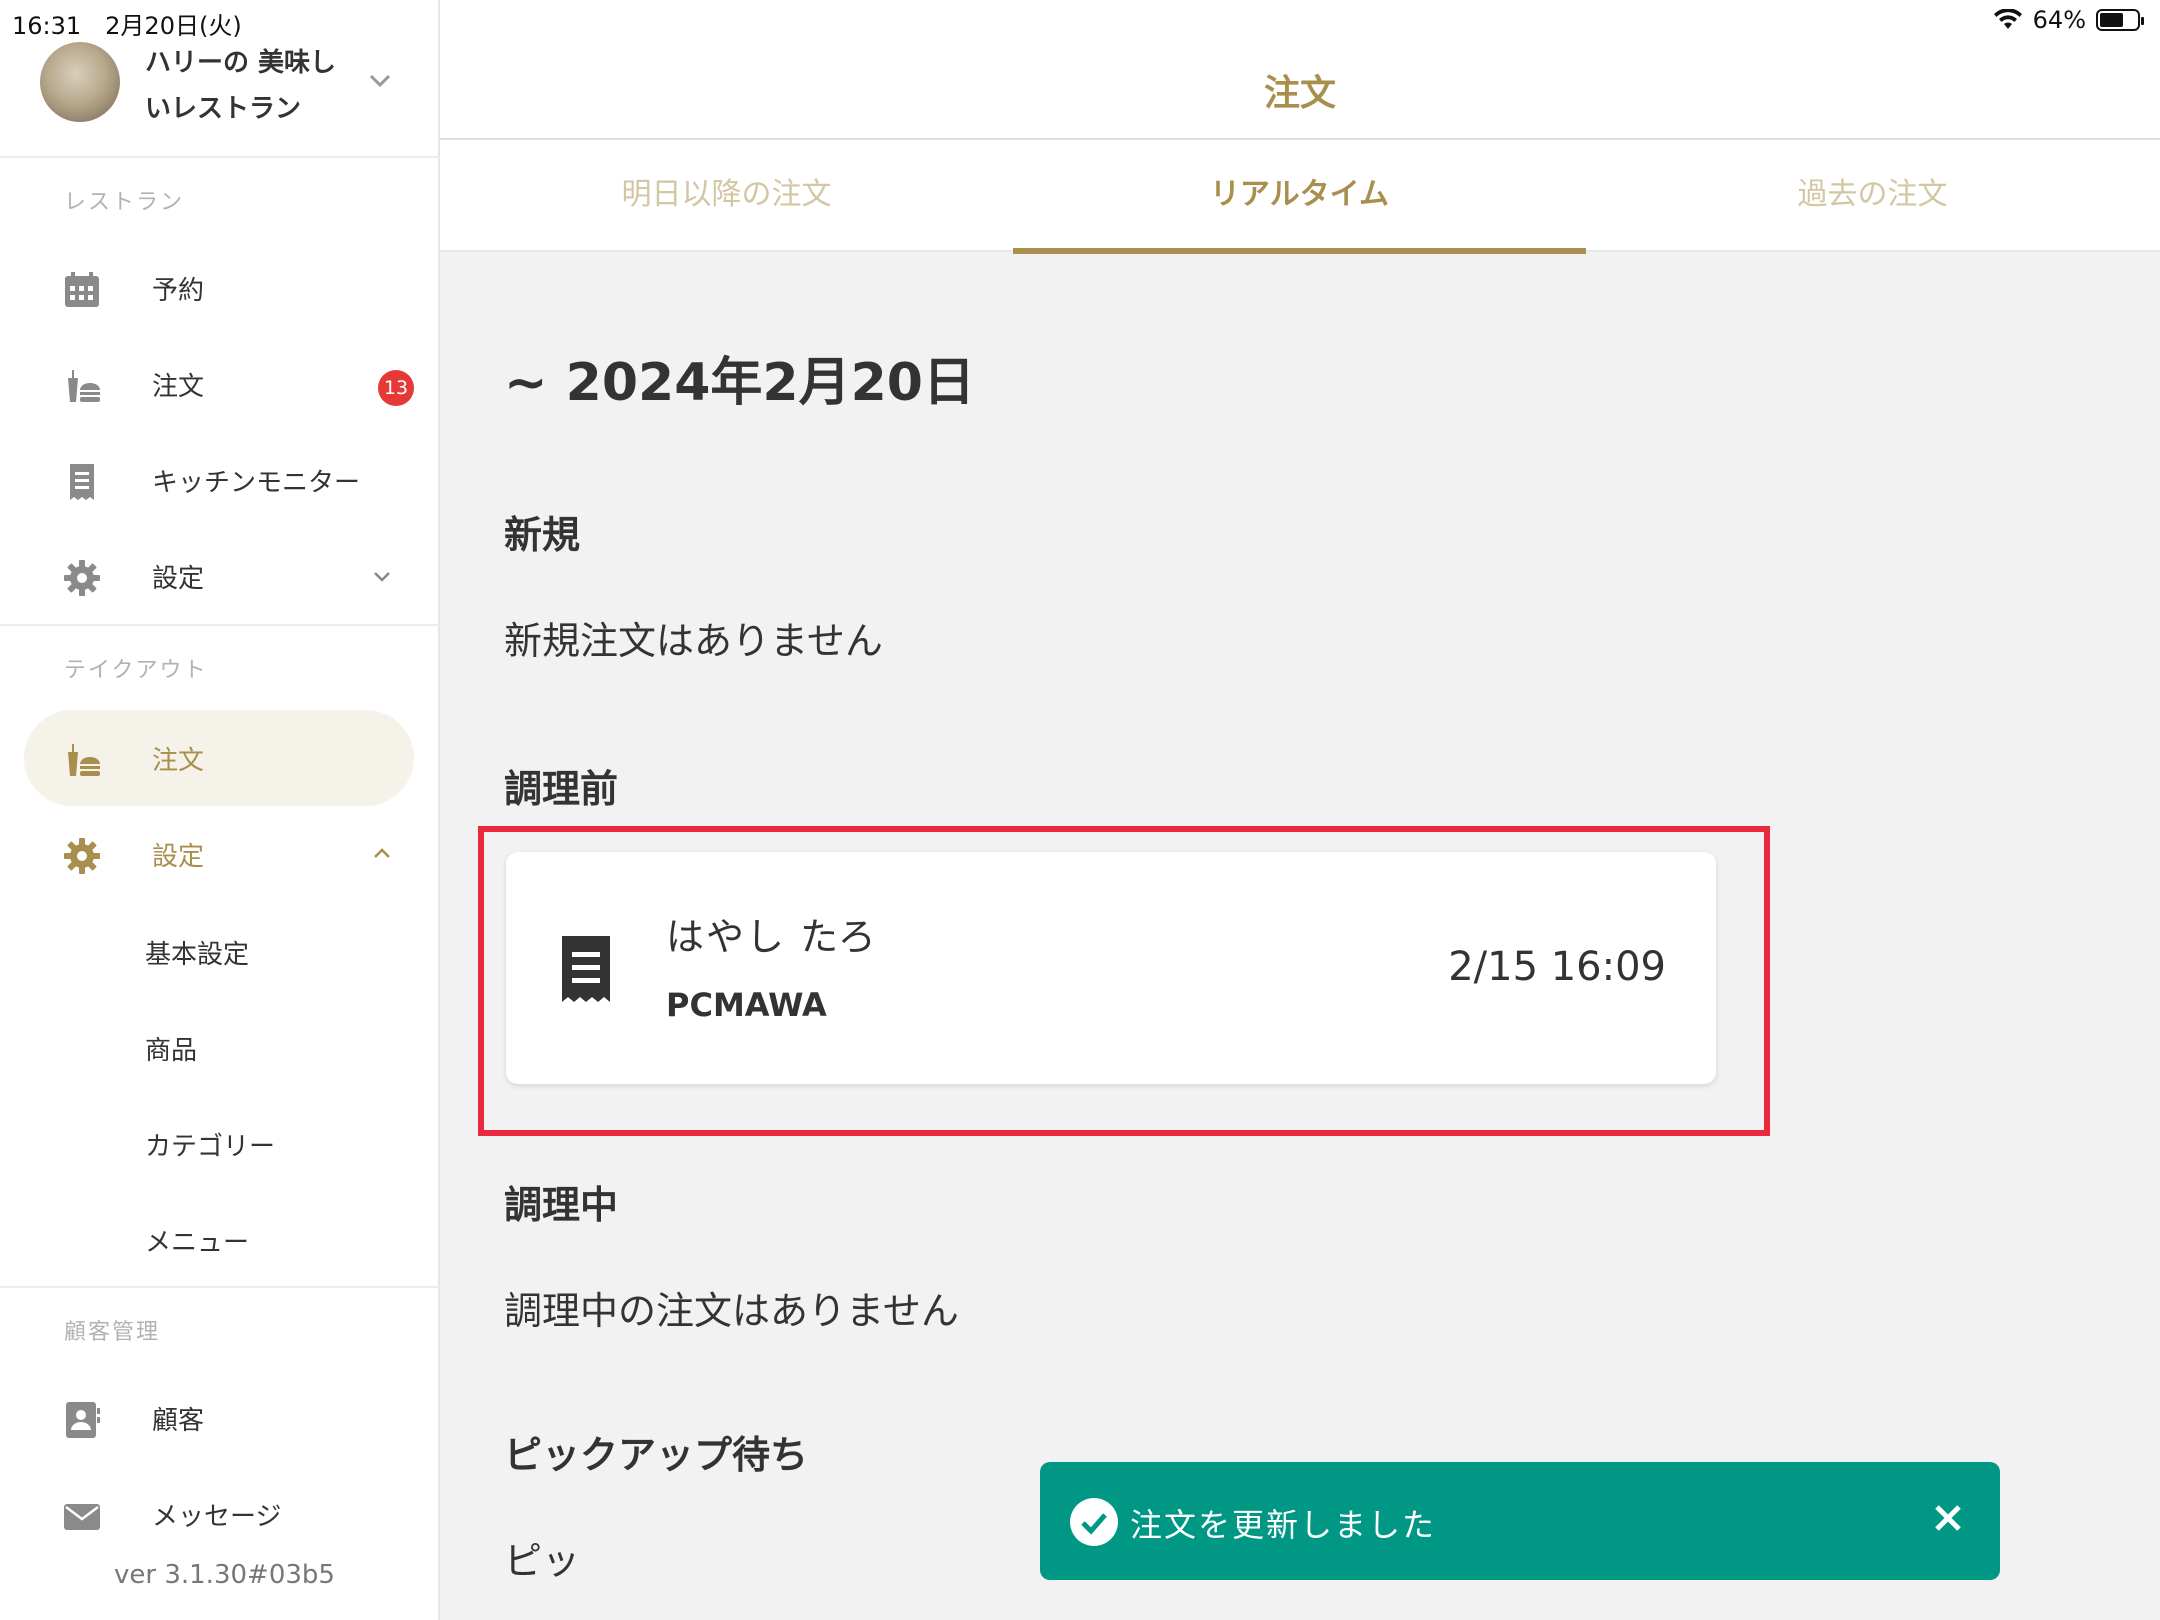 The height and width of the screenshot is (1620, 2160). I want to click on sidebar-subitem-products: 商品, so click(171, 1048).